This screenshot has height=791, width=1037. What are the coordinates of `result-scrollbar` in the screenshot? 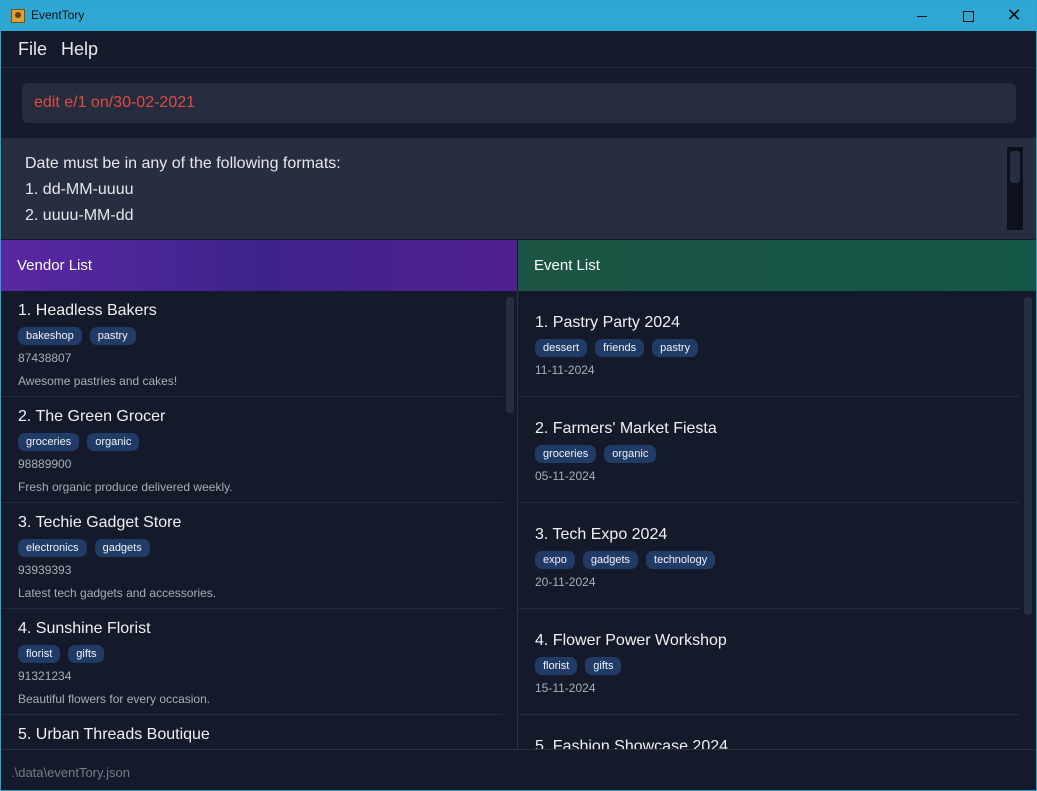 It's located at (1015, 188).